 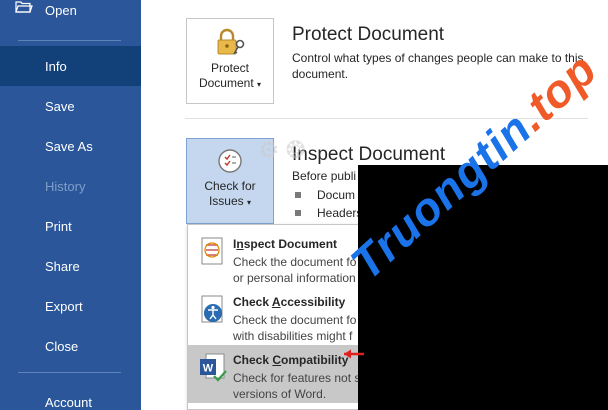 I want to click on sidebar-item-label: Export, so click(x=64, y=306).